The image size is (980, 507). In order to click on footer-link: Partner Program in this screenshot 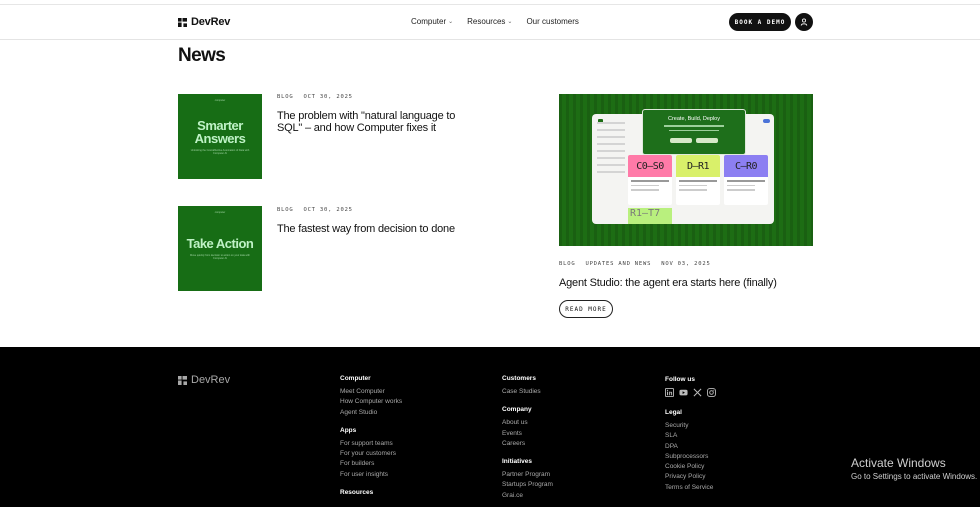, I will do `click(527, 475)`.